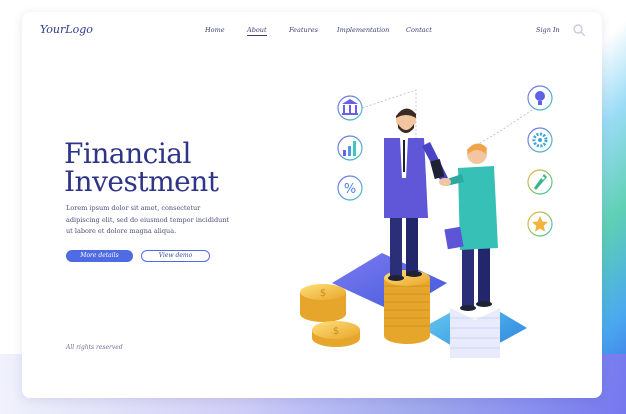 This screenshot has height=414, width=626. I want to click on view-demo-button: View demo, so click(175, 256).